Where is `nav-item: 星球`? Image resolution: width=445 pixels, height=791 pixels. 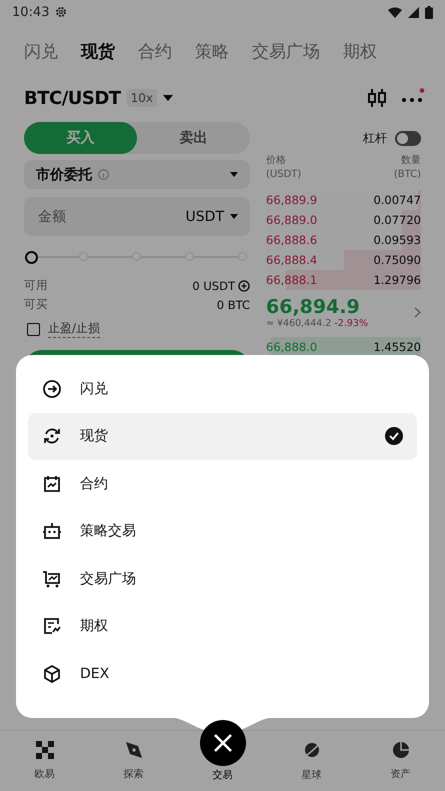
nav-item: 星球 is located at coordinates (311, 761).